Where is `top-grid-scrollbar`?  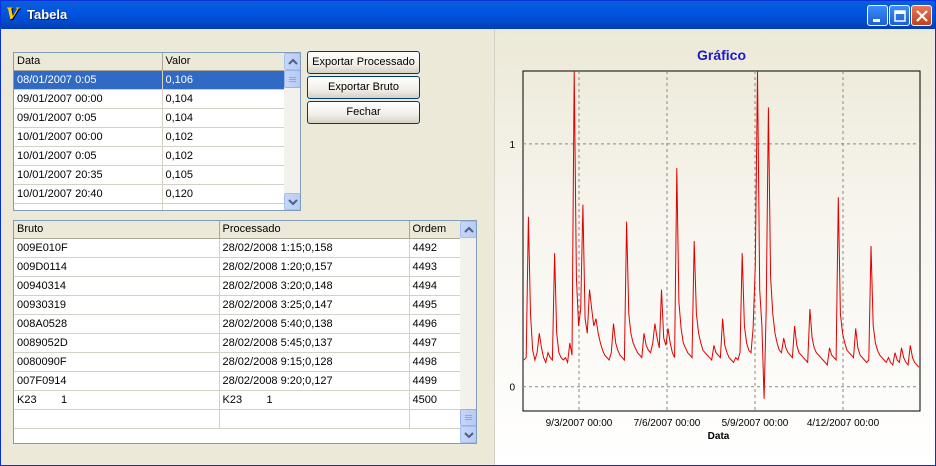
top-grid-scrollbar is located at coordinates (292, 131).